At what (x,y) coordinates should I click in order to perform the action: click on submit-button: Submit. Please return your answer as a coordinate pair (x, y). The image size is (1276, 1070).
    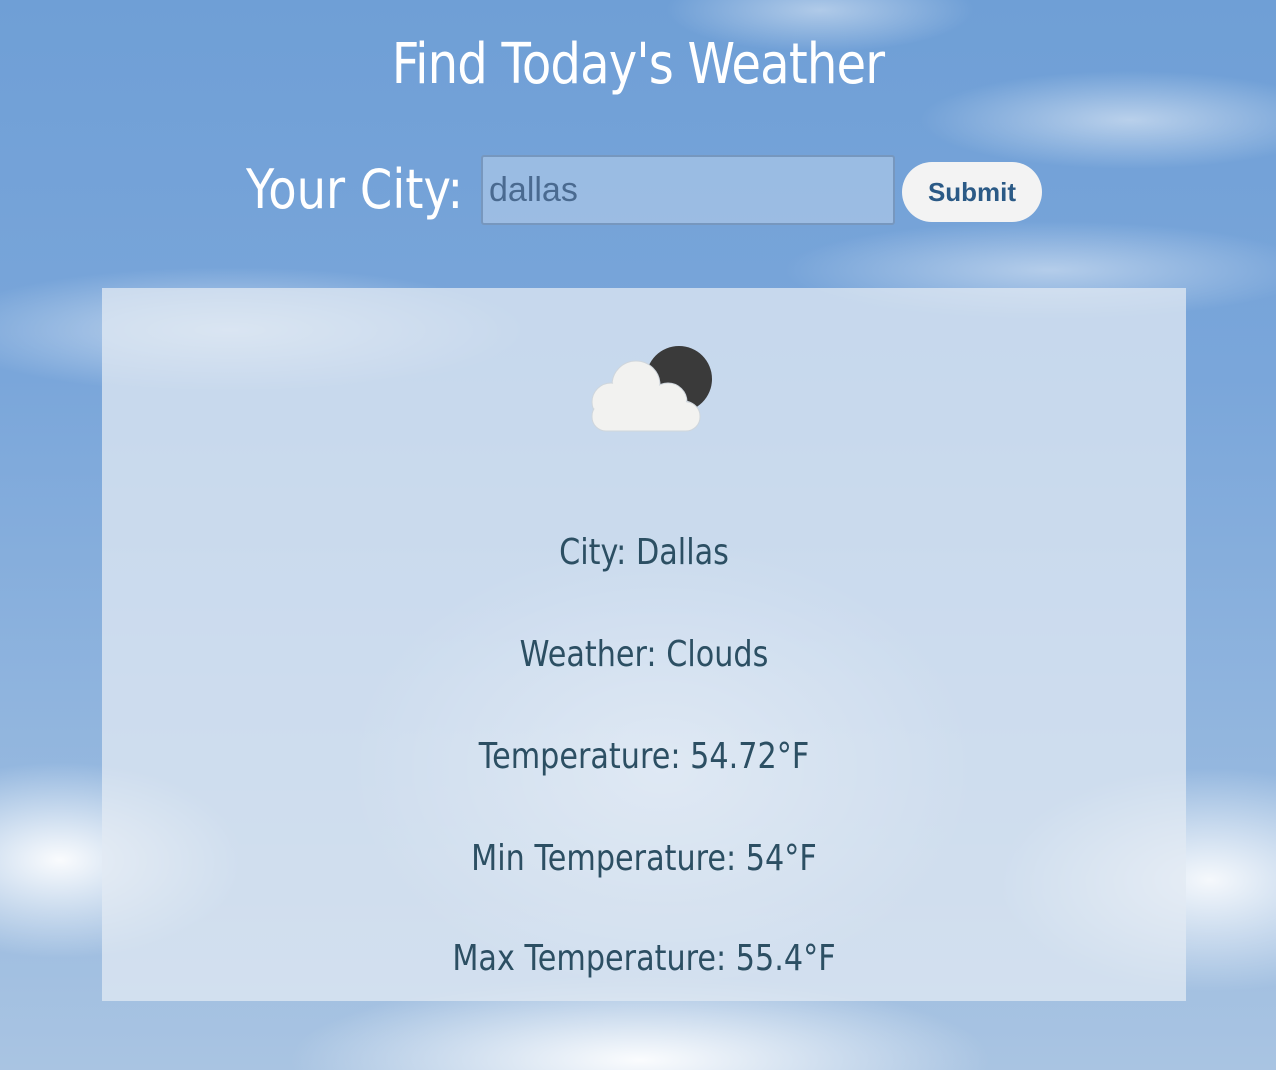
    Looking at the image, I should click on (972, 192).